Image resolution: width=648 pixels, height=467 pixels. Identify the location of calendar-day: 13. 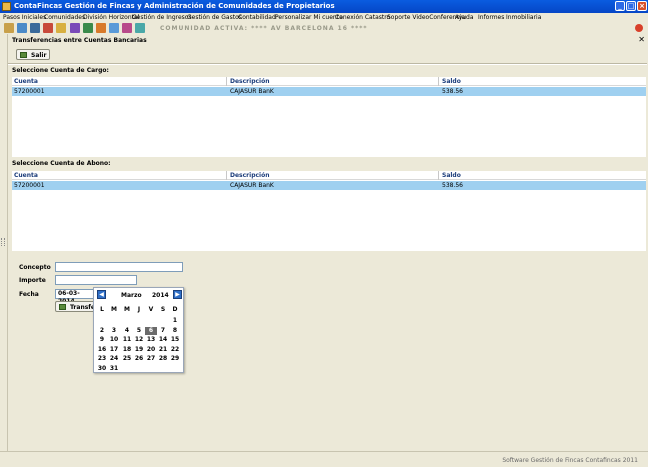
(151, 340).